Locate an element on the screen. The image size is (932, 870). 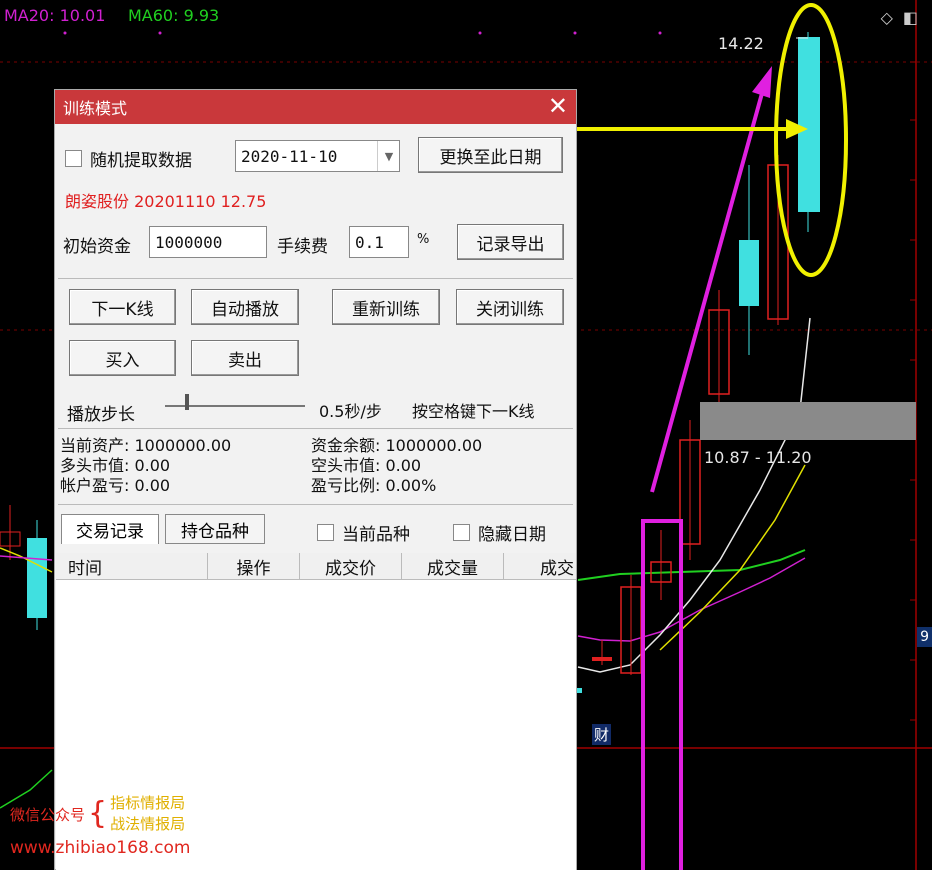
fee-unit: % is located at coordinates (423, 239).